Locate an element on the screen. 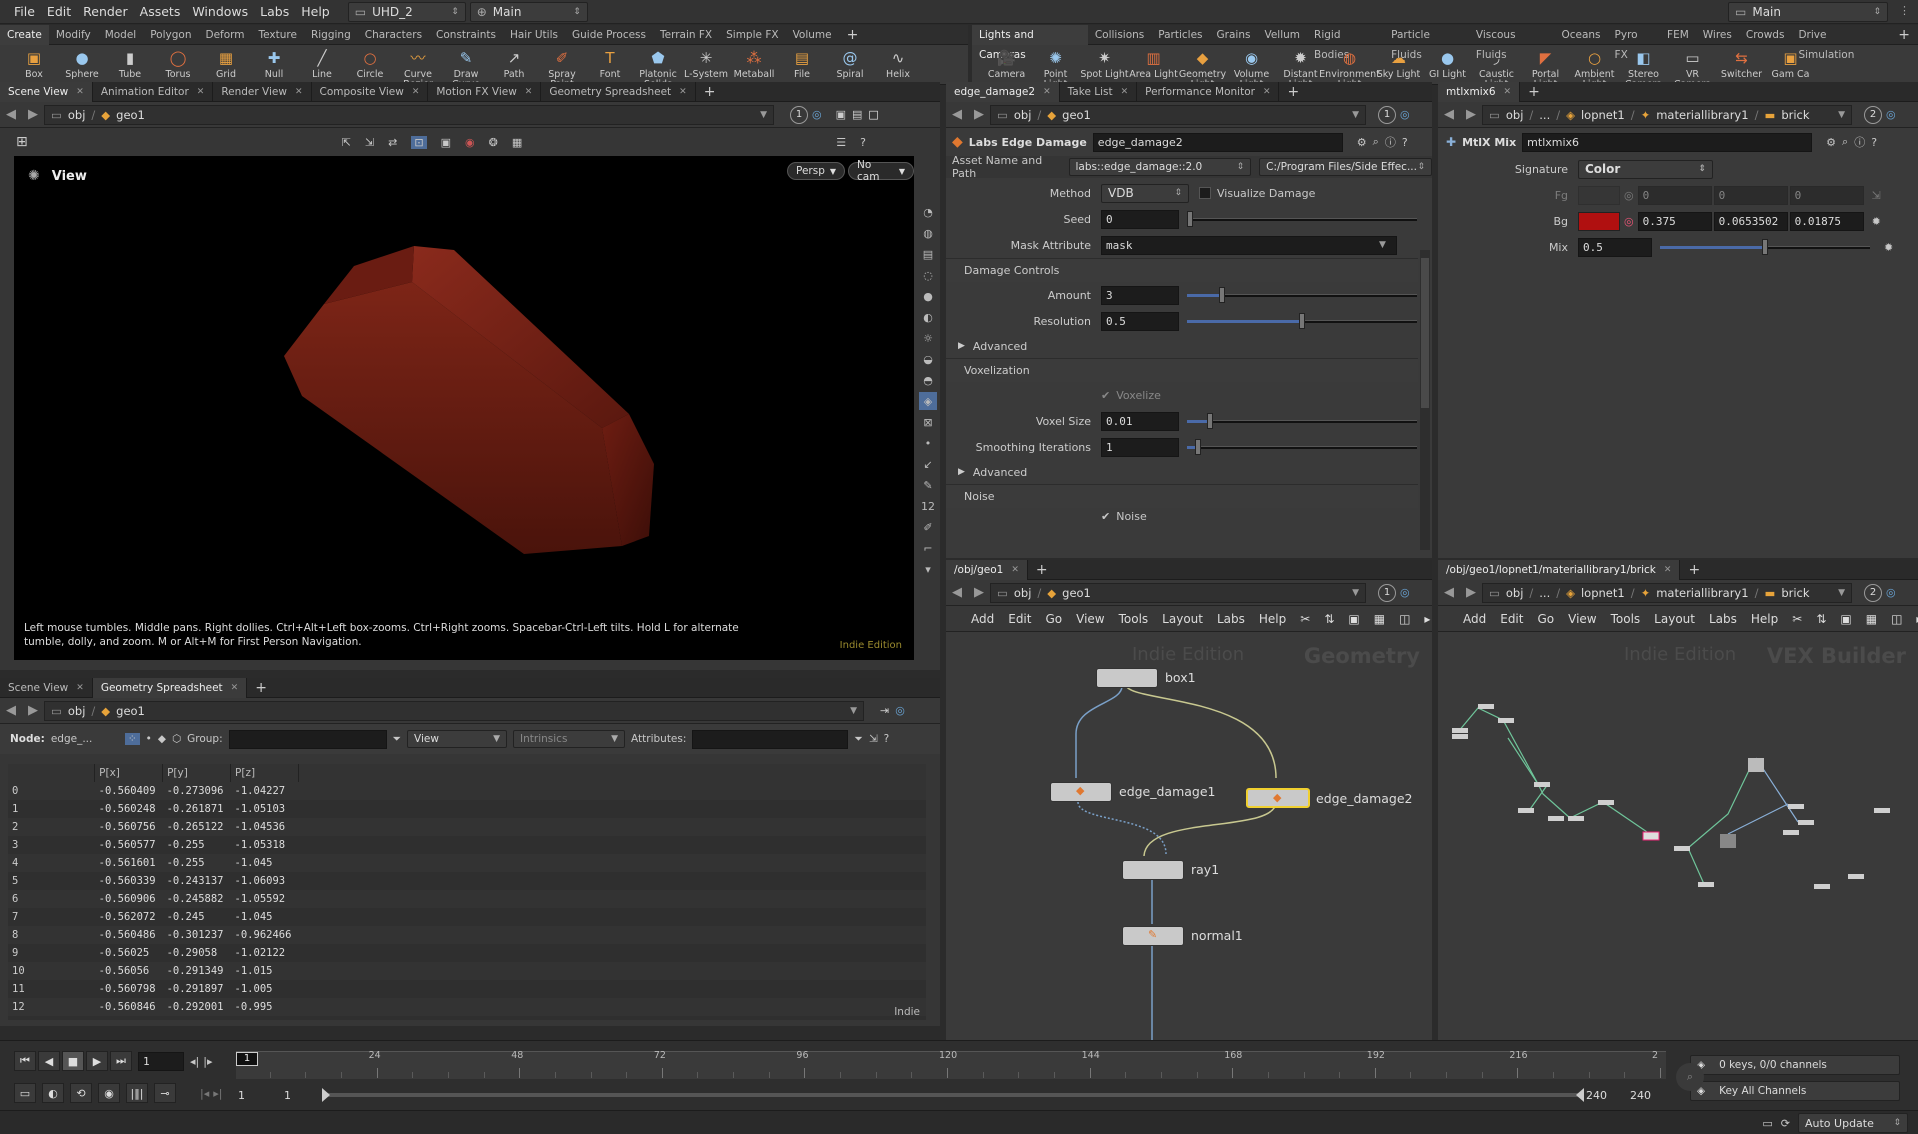  gear-icon: ✹ is located at coordinates (1888, 247).